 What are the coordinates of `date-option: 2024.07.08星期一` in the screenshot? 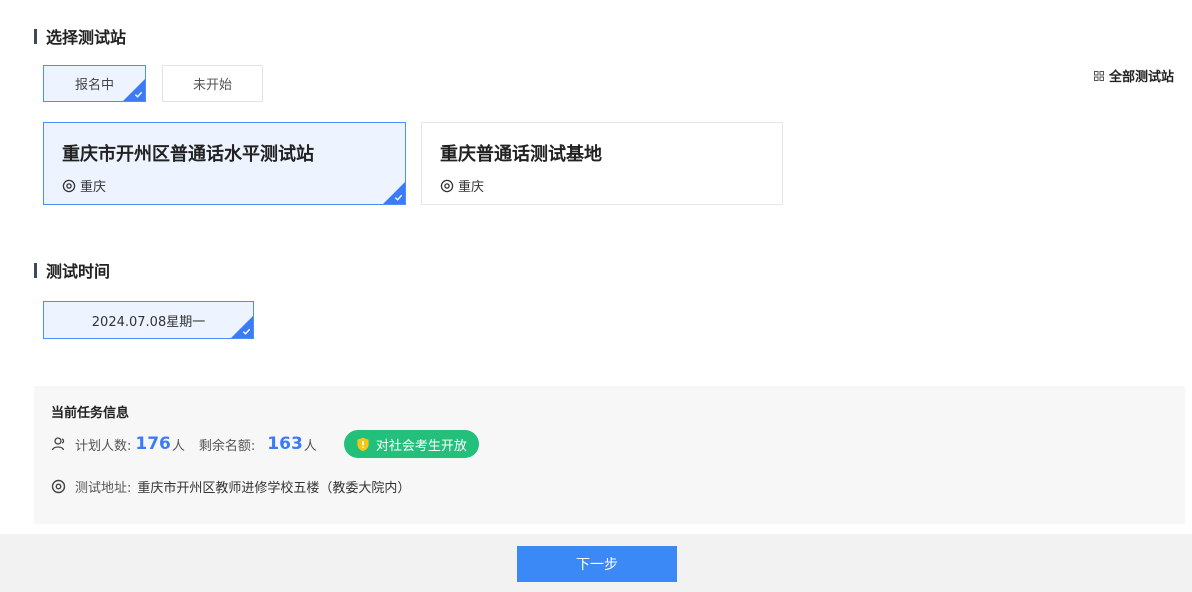 It's located at (148, 320).